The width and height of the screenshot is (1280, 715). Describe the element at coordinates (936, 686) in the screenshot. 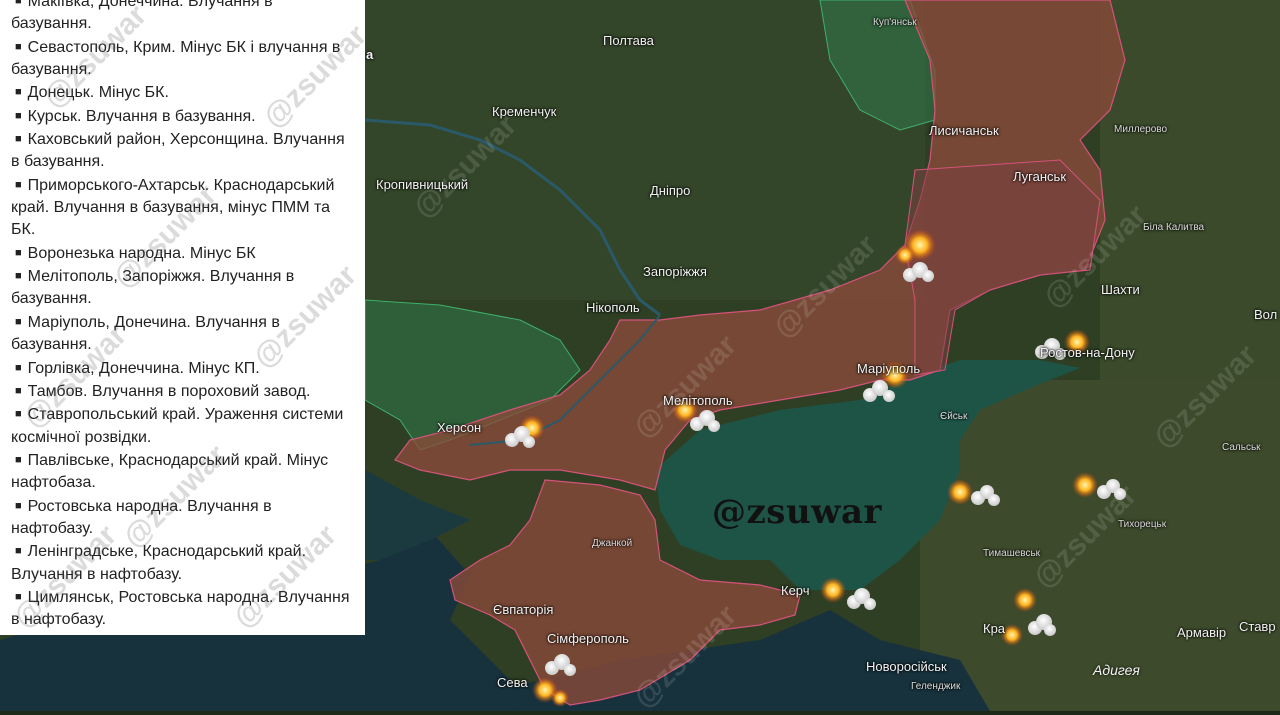

I see `city-label: Геленджик` at that location.